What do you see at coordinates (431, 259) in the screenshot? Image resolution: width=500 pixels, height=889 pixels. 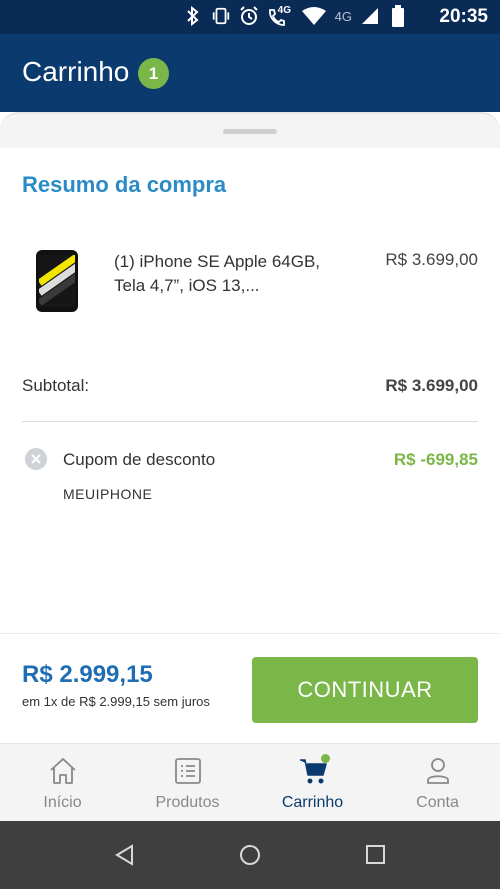 I see `product-price: R$ 3.699,00` at bounding box center [431, 259].